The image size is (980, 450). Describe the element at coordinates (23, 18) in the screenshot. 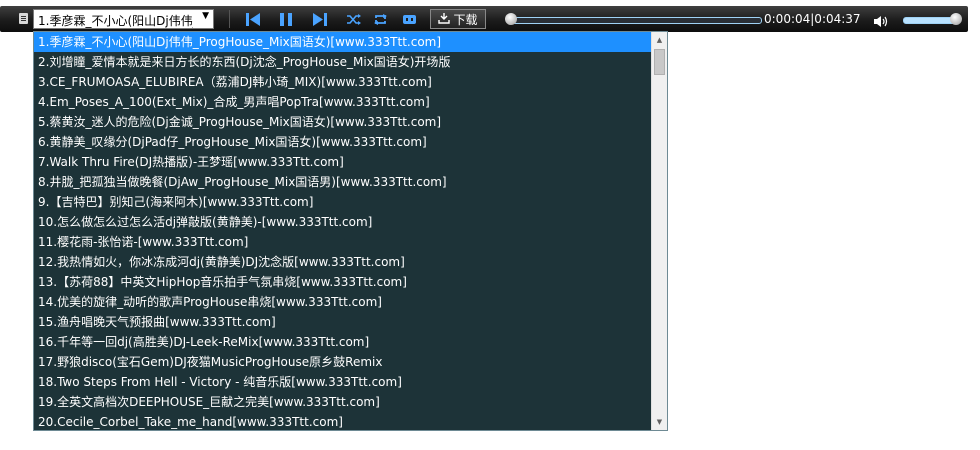

I see `list-icon` at that location.